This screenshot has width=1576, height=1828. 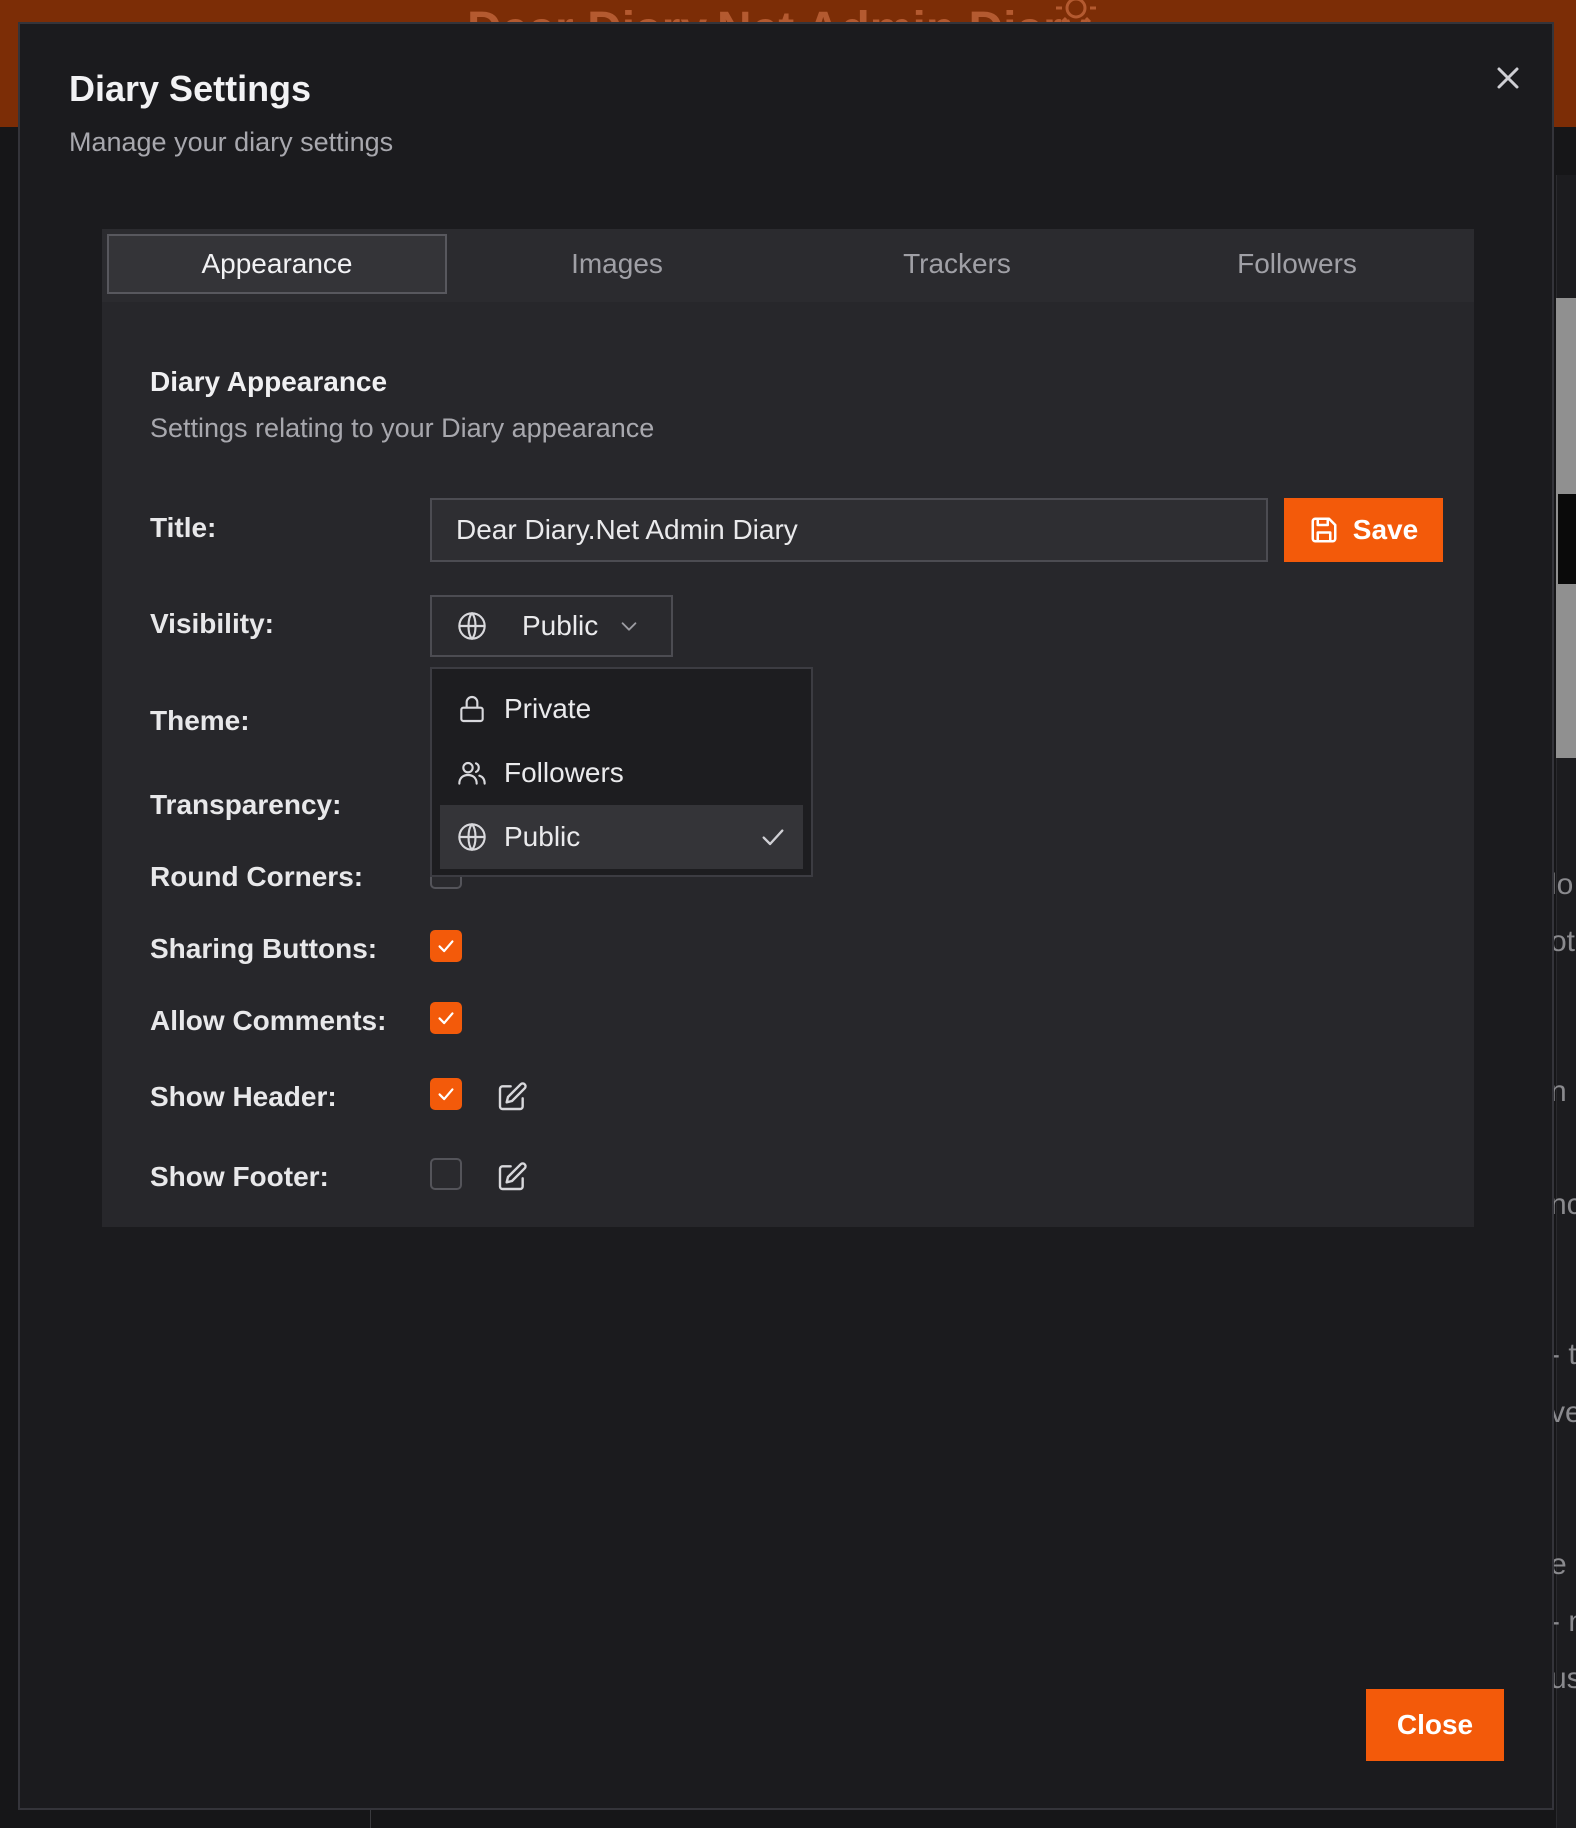 I want to click on title-input, so click(x=849, y=530).